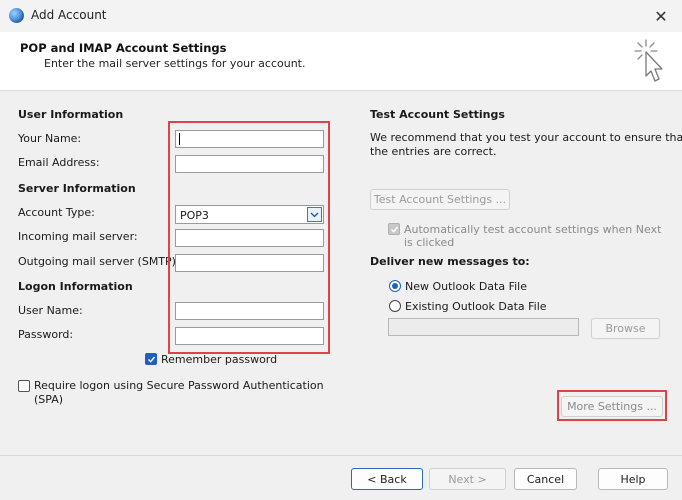 The image size is (682, 500). Describe the element at coordinates (314, 214) in the screenshot. I see `chevron-down-icon` at that location.